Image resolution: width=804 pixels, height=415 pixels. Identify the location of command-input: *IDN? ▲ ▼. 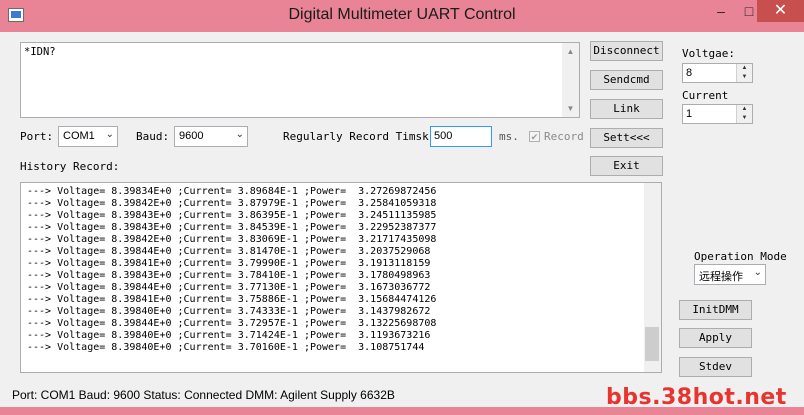
(300, 80).